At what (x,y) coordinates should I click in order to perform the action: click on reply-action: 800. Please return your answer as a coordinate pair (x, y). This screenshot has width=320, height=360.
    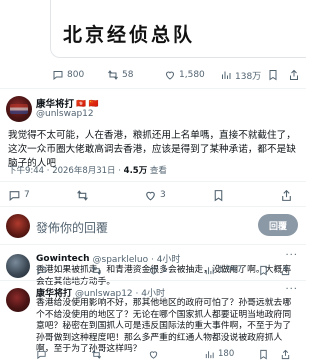
    Looking at the image, I should click on (68, 75).